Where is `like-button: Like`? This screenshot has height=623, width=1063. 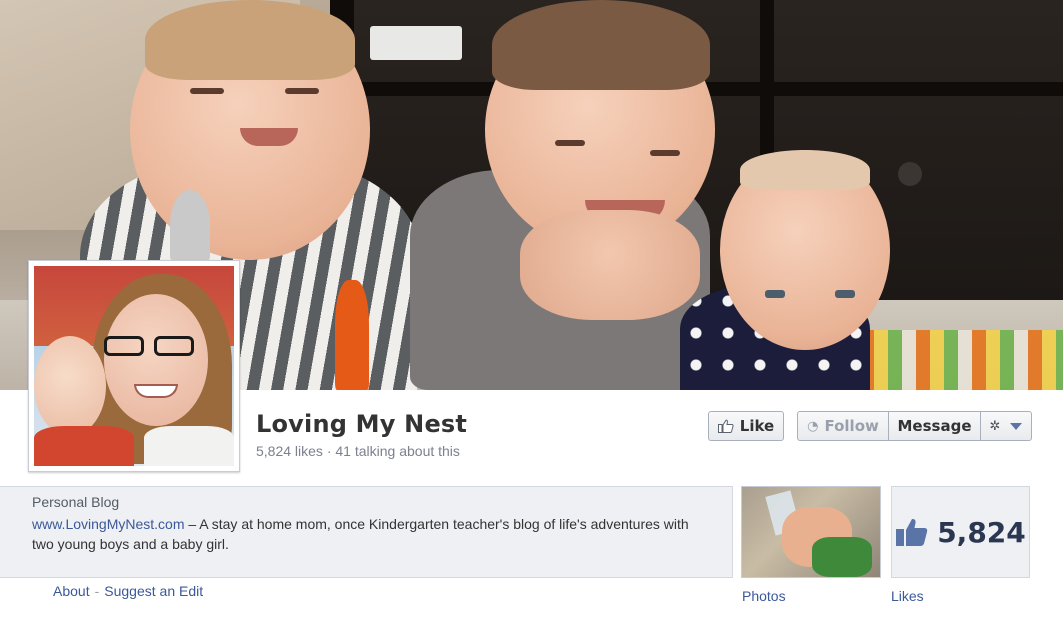 like-button: Like is located at coordinates (746, 426).